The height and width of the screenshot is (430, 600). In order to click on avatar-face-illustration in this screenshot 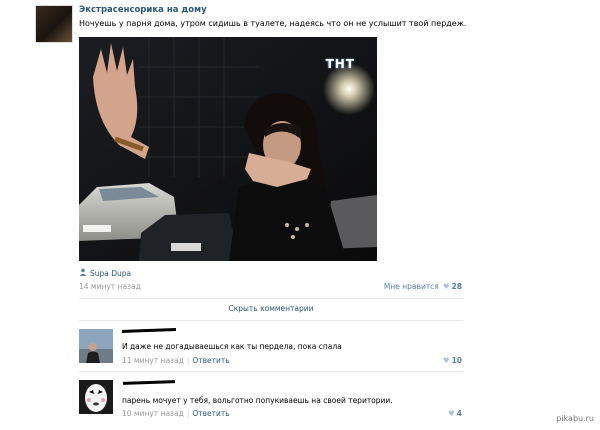, I will do `click(96, 397)`.